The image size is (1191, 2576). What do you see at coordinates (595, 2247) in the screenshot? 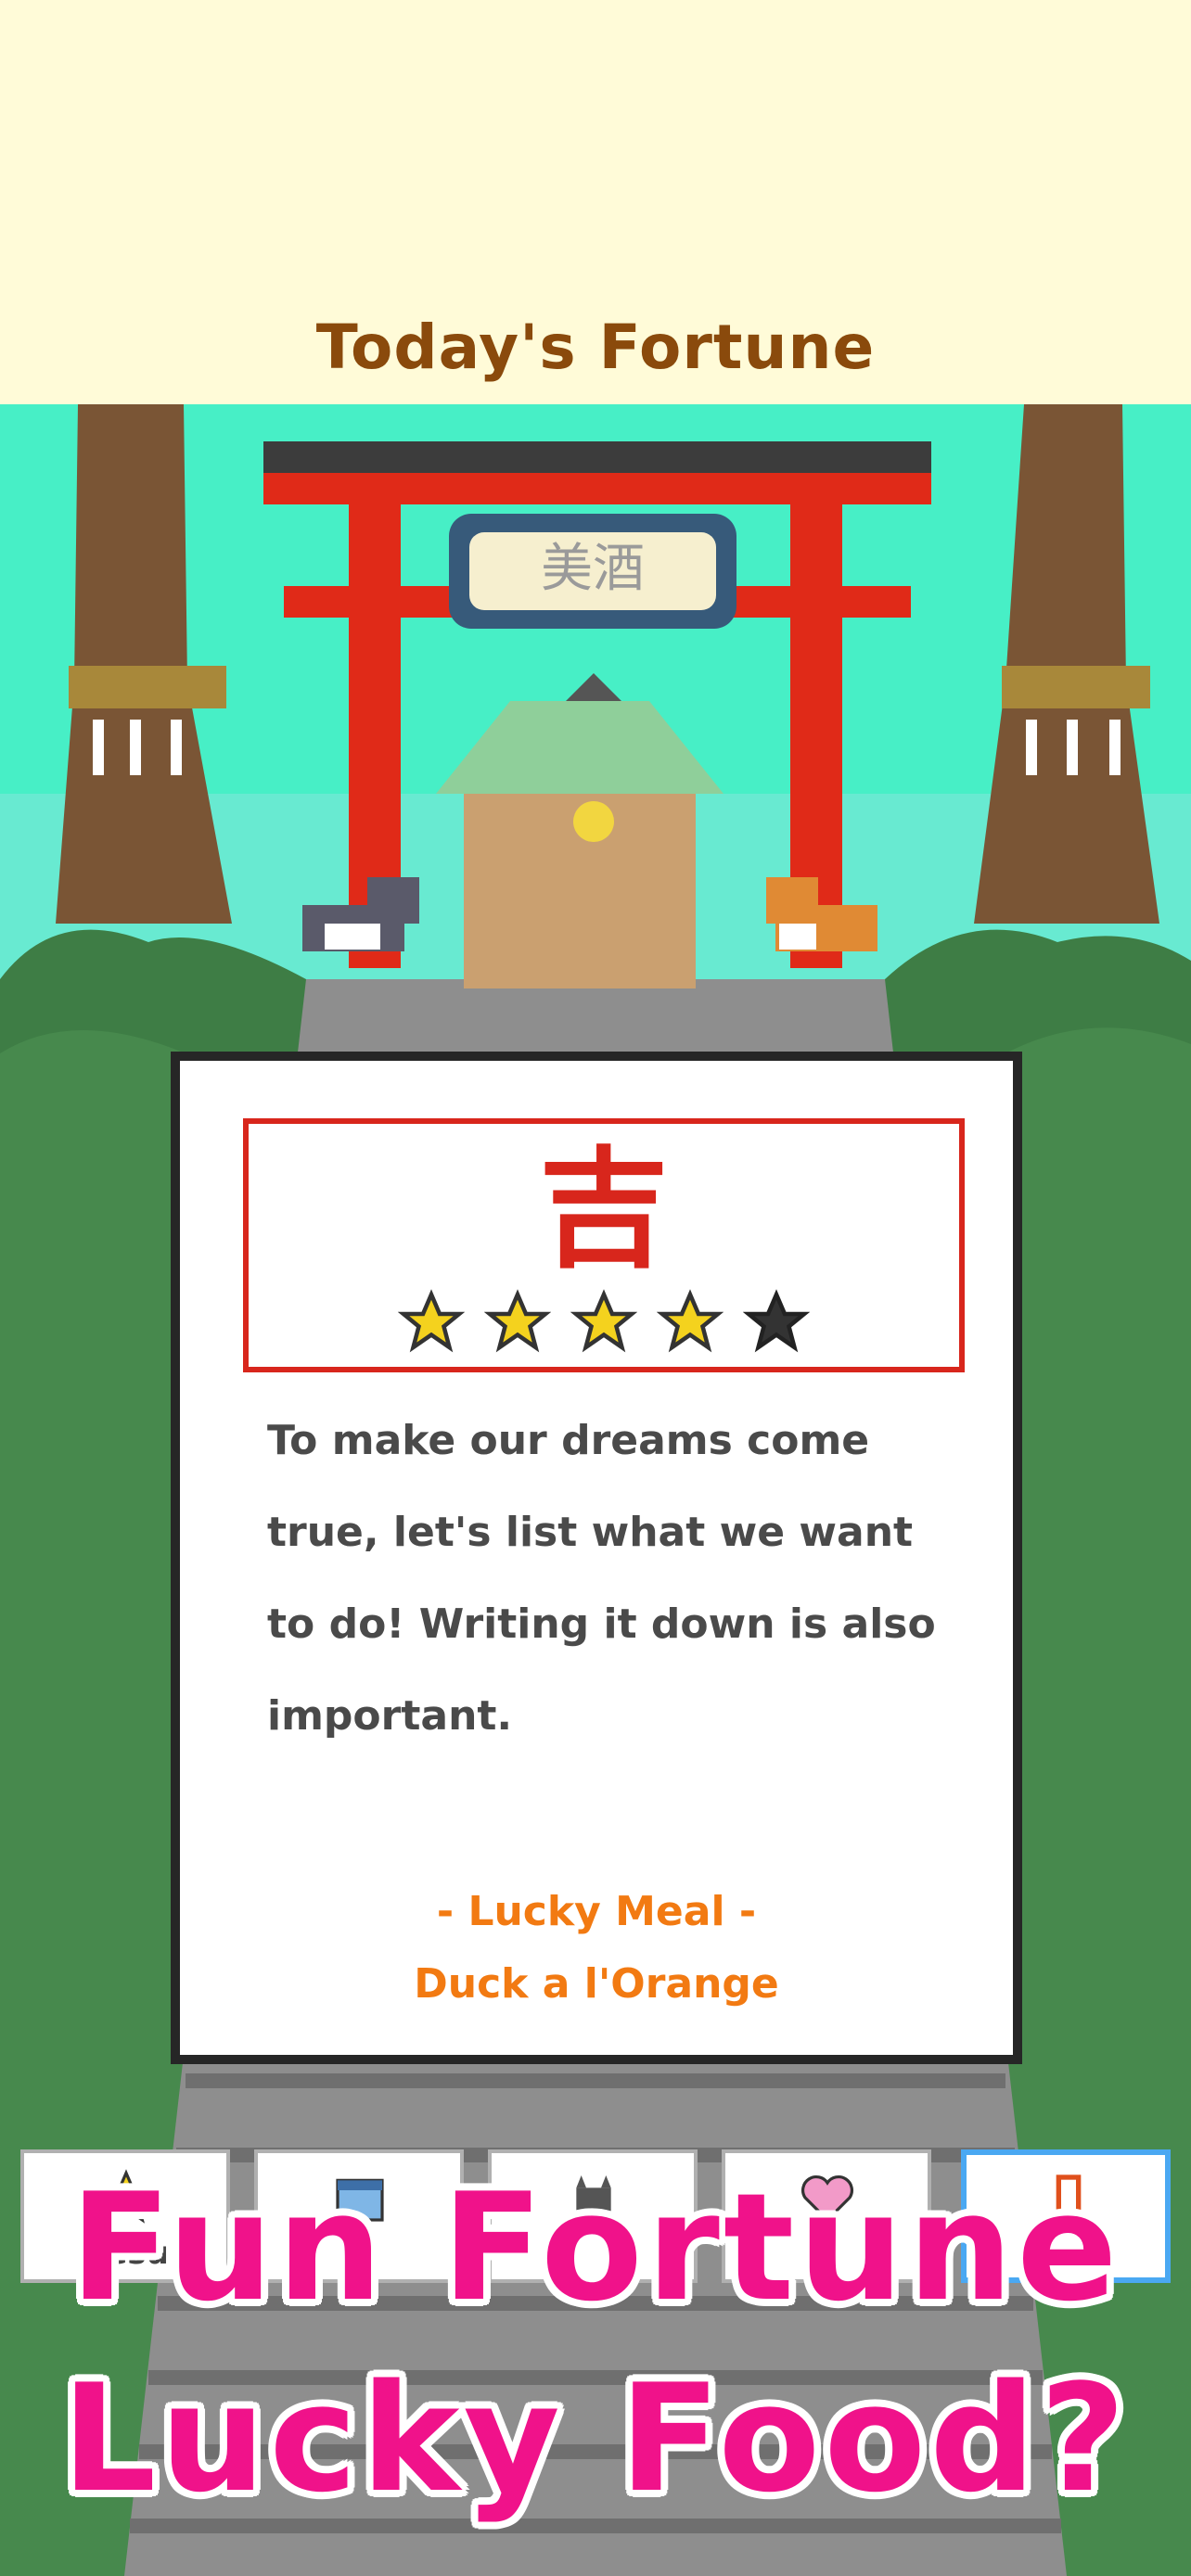
I see `promo-headline-line1: Fun Fortune` at bounding box center [595, 2247].